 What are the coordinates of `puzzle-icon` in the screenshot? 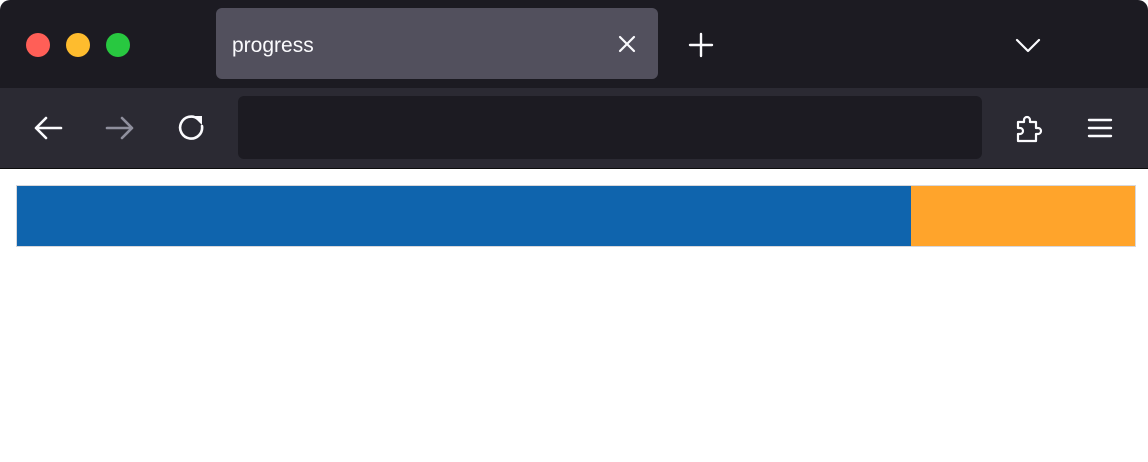 It's located at (1028, 128).